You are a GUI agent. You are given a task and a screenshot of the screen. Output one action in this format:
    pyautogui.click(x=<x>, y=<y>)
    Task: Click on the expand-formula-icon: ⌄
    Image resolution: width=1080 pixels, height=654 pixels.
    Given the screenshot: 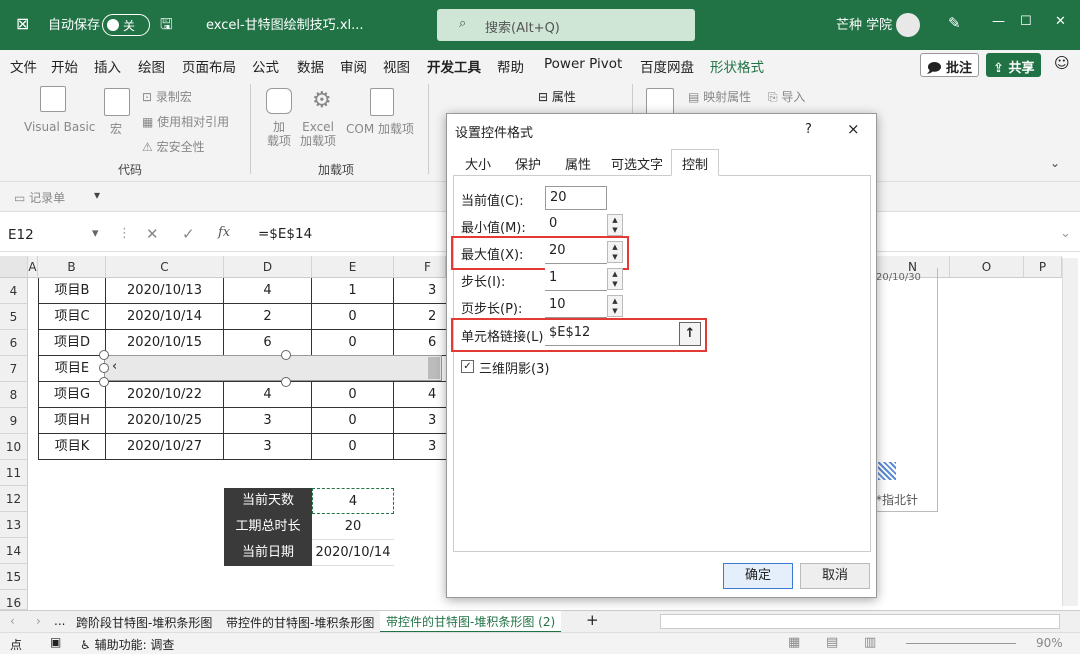 What is the action you would take?
    pyautogui.click(x=1065, y=233)
    